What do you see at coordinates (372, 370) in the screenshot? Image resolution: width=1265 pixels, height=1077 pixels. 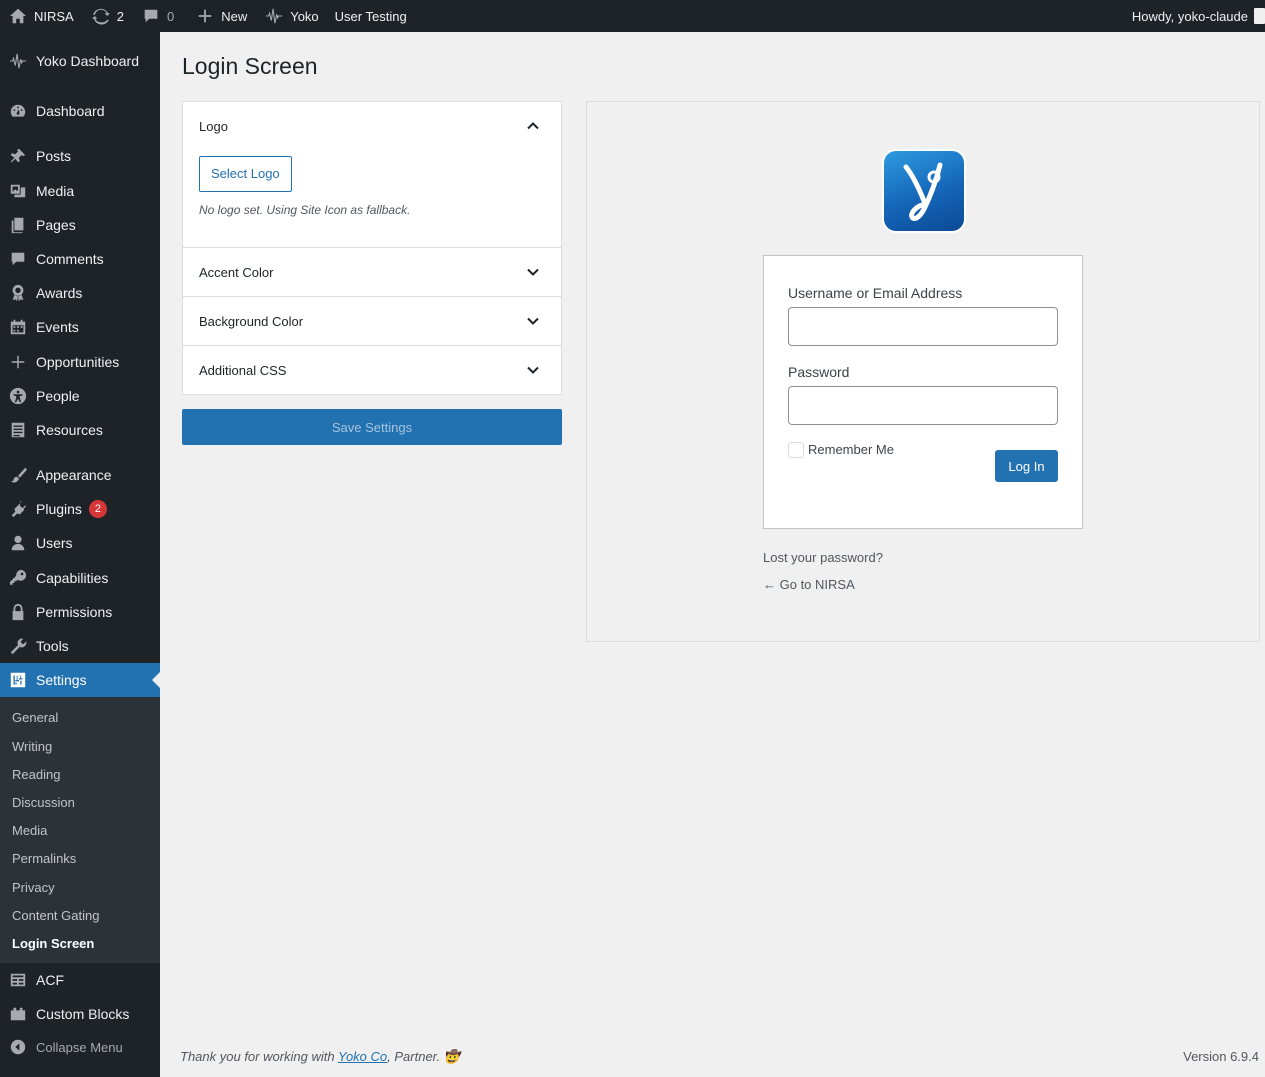 I see `additional-css-toggle: Additional CSS` at bounding box center [372, 370].